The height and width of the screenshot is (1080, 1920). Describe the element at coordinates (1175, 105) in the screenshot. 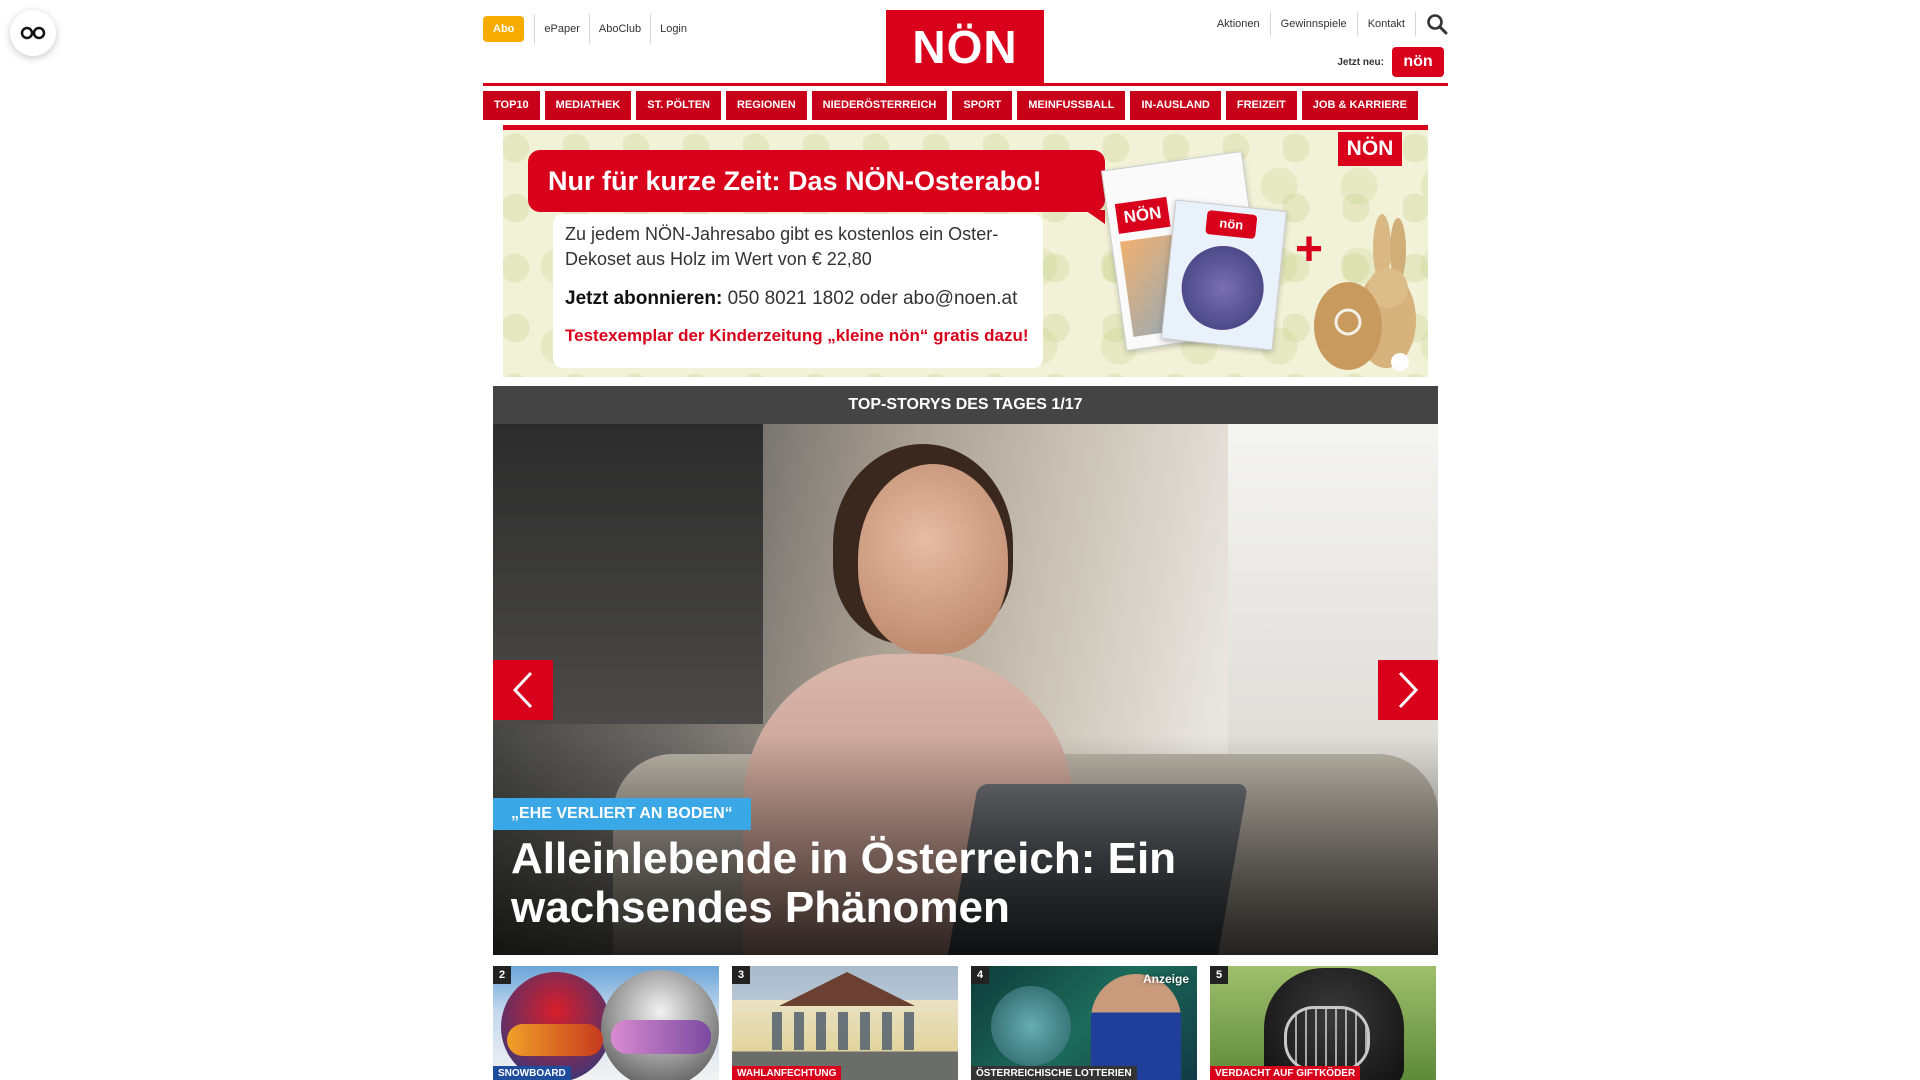

I see `nav-item-in-ausland: IN-AUSLAND` at that location.